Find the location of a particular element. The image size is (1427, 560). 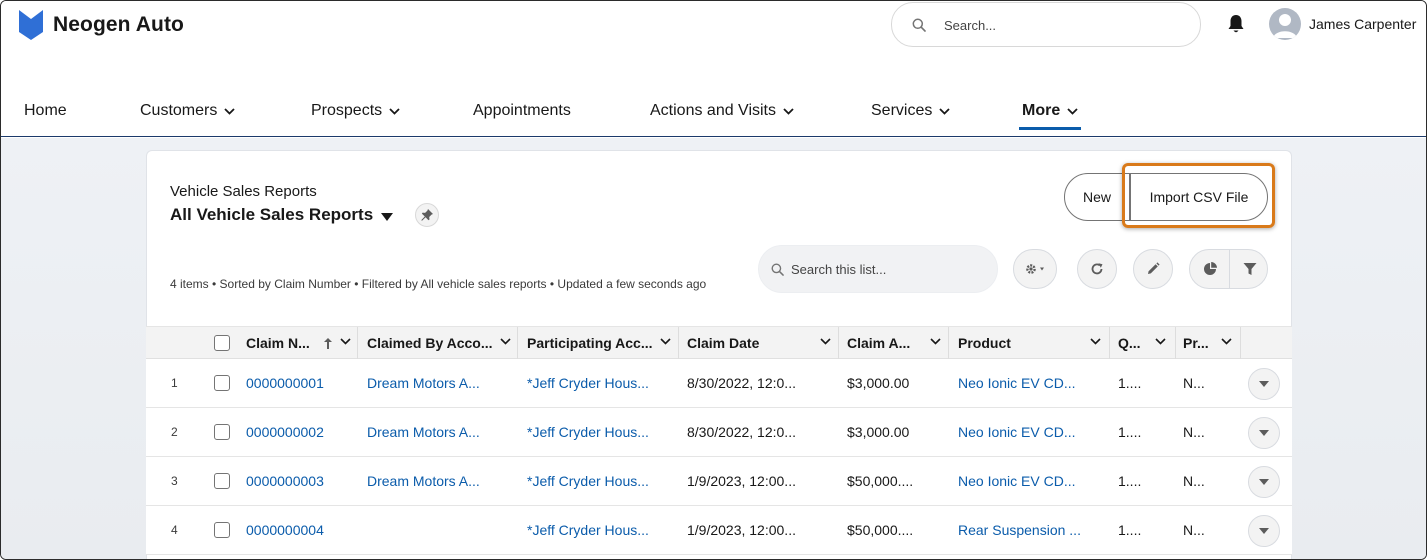

nav-item-label: Appointments is located at coordinates (522, 110).